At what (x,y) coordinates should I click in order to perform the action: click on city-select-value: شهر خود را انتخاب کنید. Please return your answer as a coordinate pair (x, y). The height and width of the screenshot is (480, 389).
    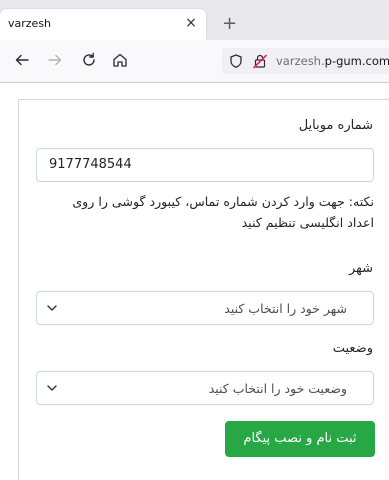
    Looking at the image, I should click on (285, 308).